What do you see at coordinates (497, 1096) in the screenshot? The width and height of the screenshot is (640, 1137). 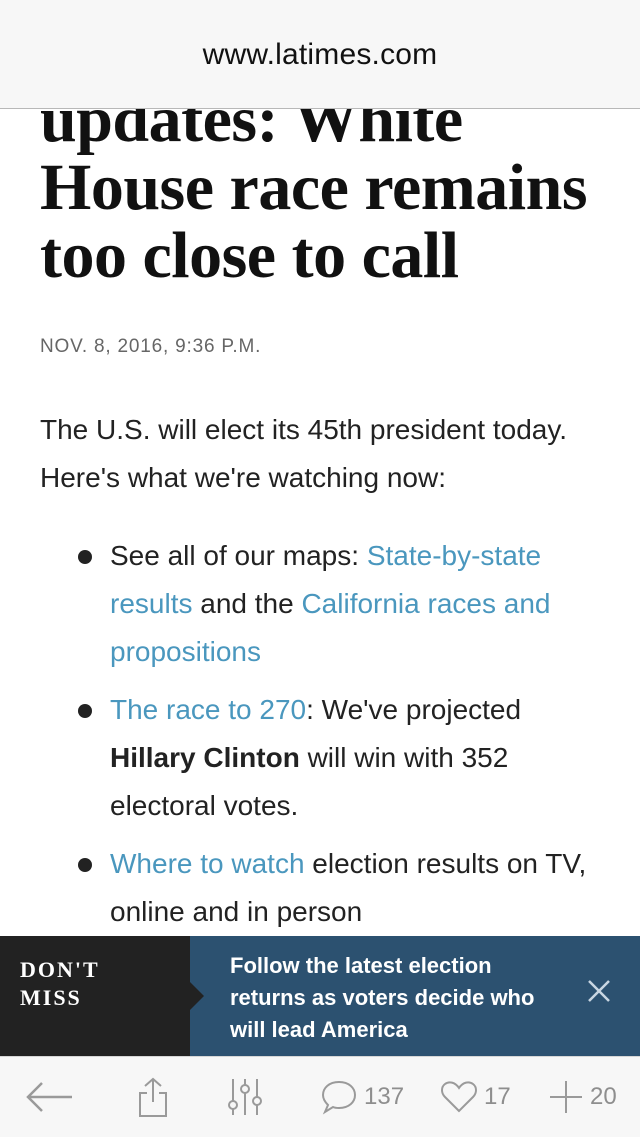 I see `likes-count: 17` at bounding box center [497, 1096].